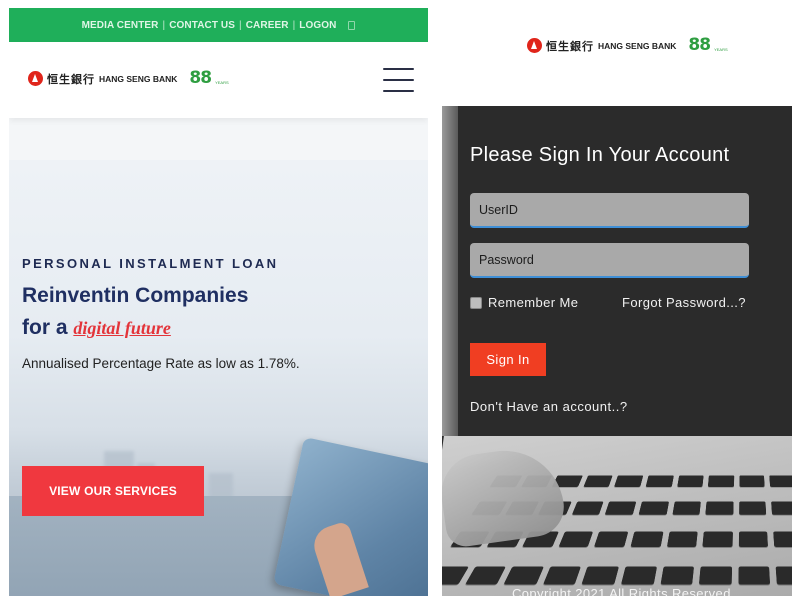 This screenshot has width=792, height=596. Describe the element at coordinates (508, 359) in the screenshot. I see `sign-in-button: Sign In` at that location.